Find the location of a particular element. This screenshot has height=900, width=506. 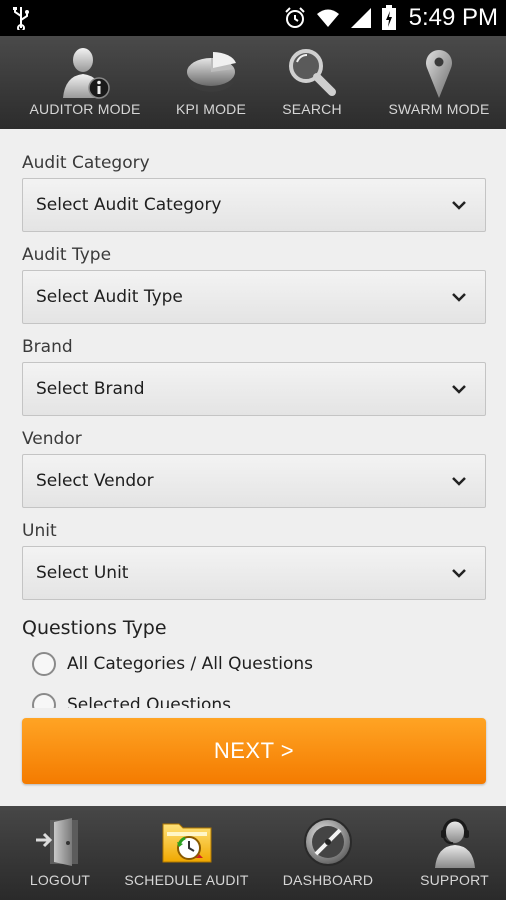

swarm-mode-button: SWARM MODE is located at coordinates (439, 82).